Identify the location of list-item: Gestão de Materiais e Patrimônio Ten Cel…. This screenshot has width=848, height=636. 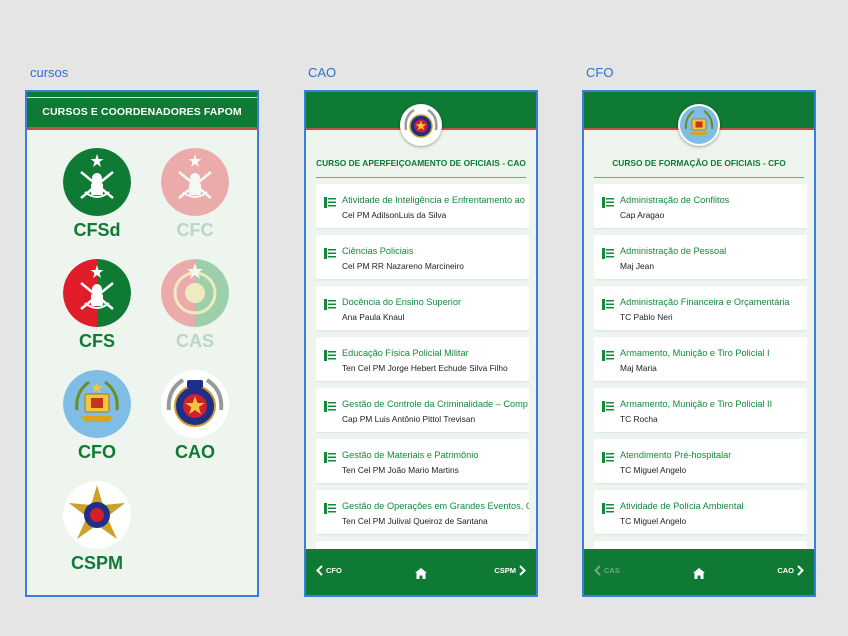
(422, 461).